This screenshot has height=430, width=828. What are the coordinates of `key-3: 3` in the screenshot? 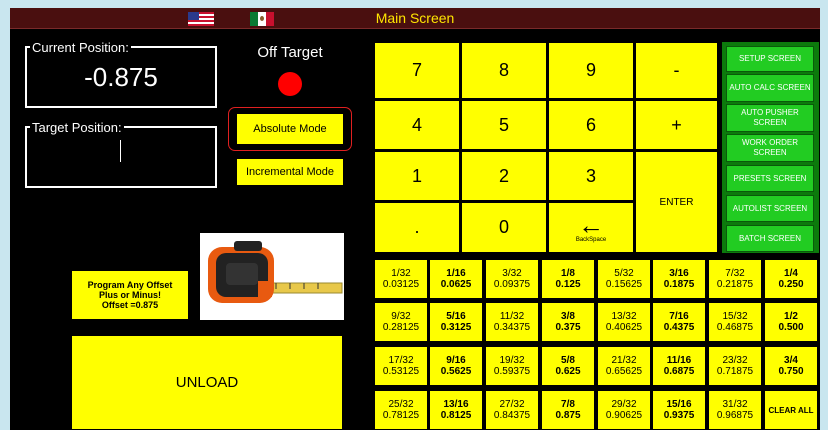 It's located at (591, 176).